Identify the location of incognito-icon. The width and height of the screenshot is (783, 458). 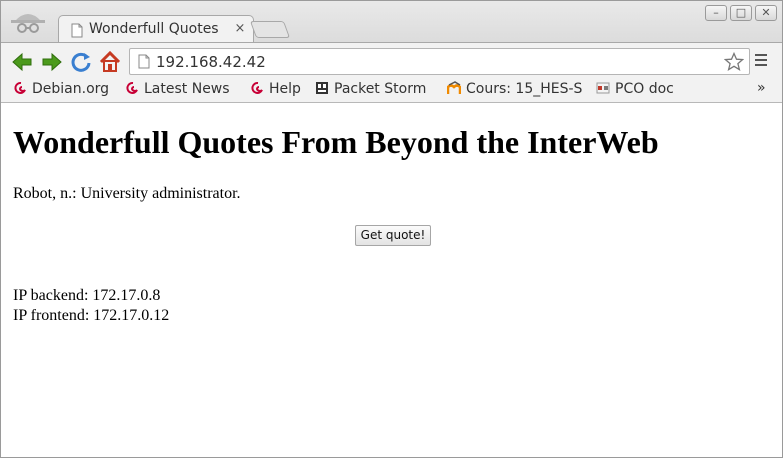
(28, 23).